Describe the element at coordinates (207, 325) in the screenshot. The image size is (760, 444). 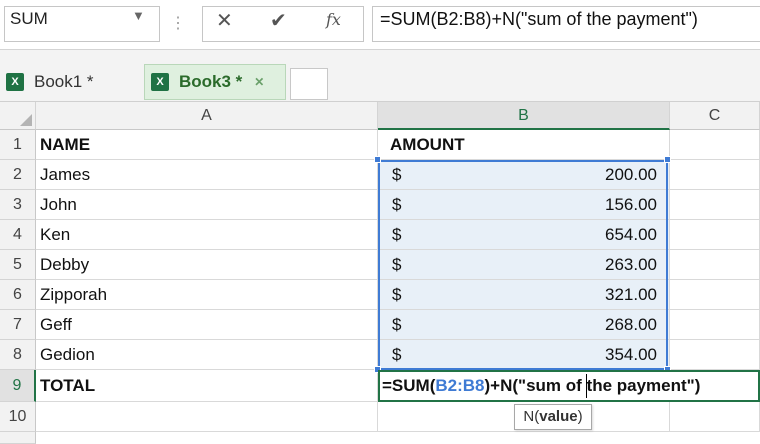
I see `cell-a7: Geff` at that location.